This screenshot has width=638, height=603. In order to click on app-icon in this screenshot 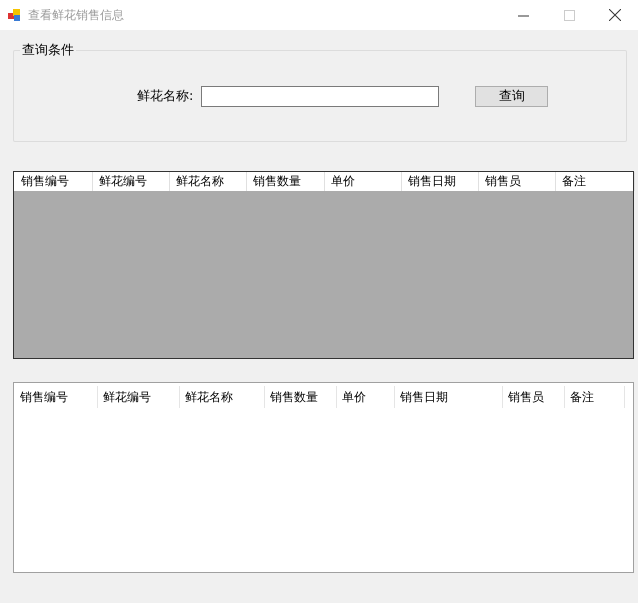, I will do `click(15, 15)`.